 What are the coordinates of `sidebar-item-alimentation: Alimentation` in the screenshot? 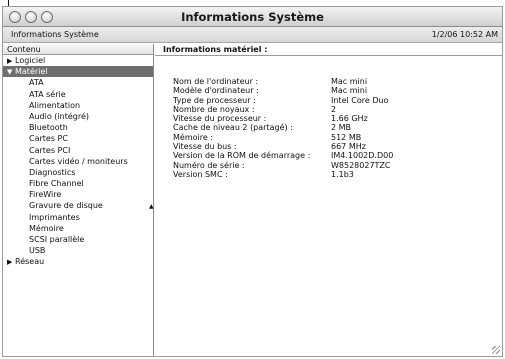 It's located at (78, 105).